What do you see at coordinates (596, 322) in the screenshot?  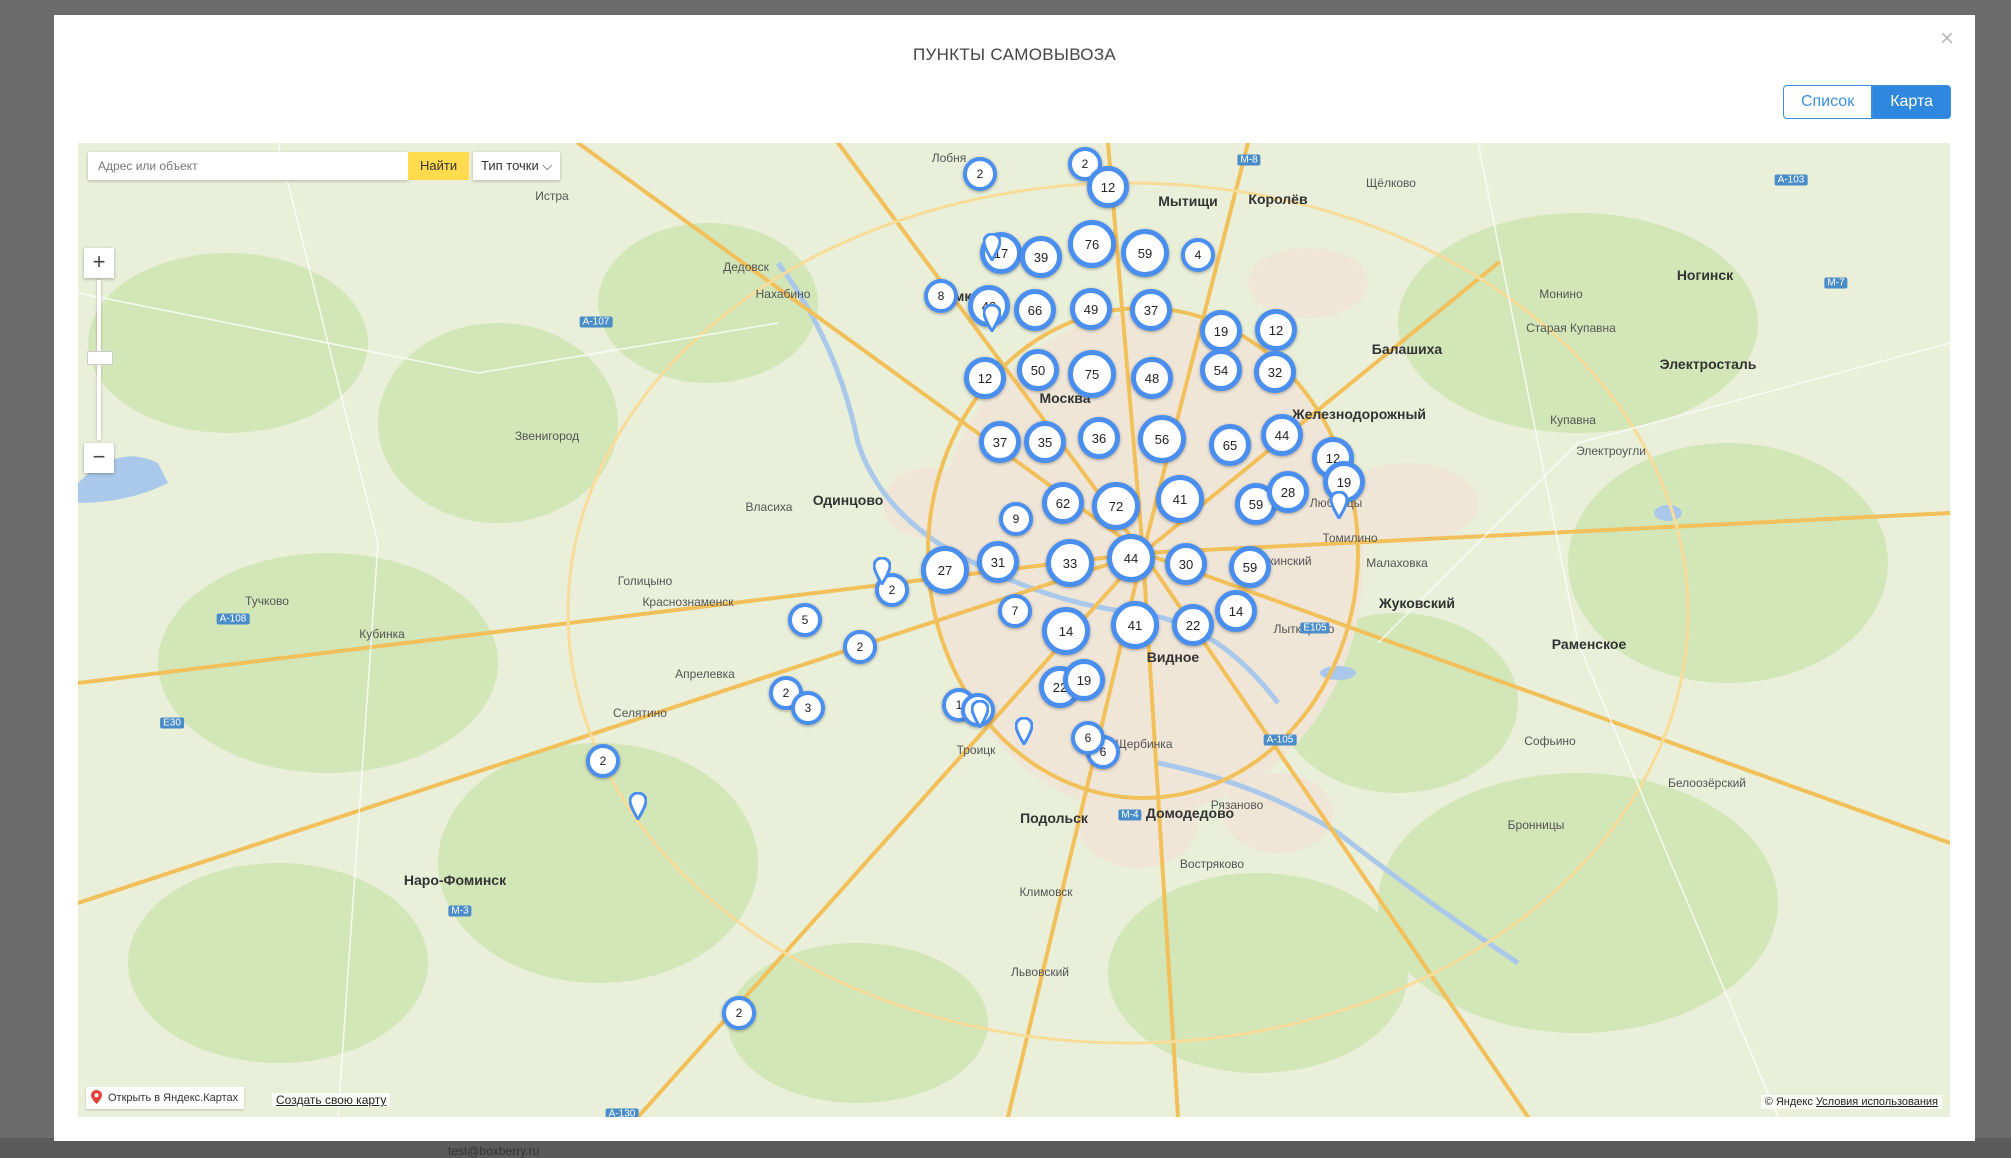 I see `road-number-label: A-107` at bounding box center [596, 322].